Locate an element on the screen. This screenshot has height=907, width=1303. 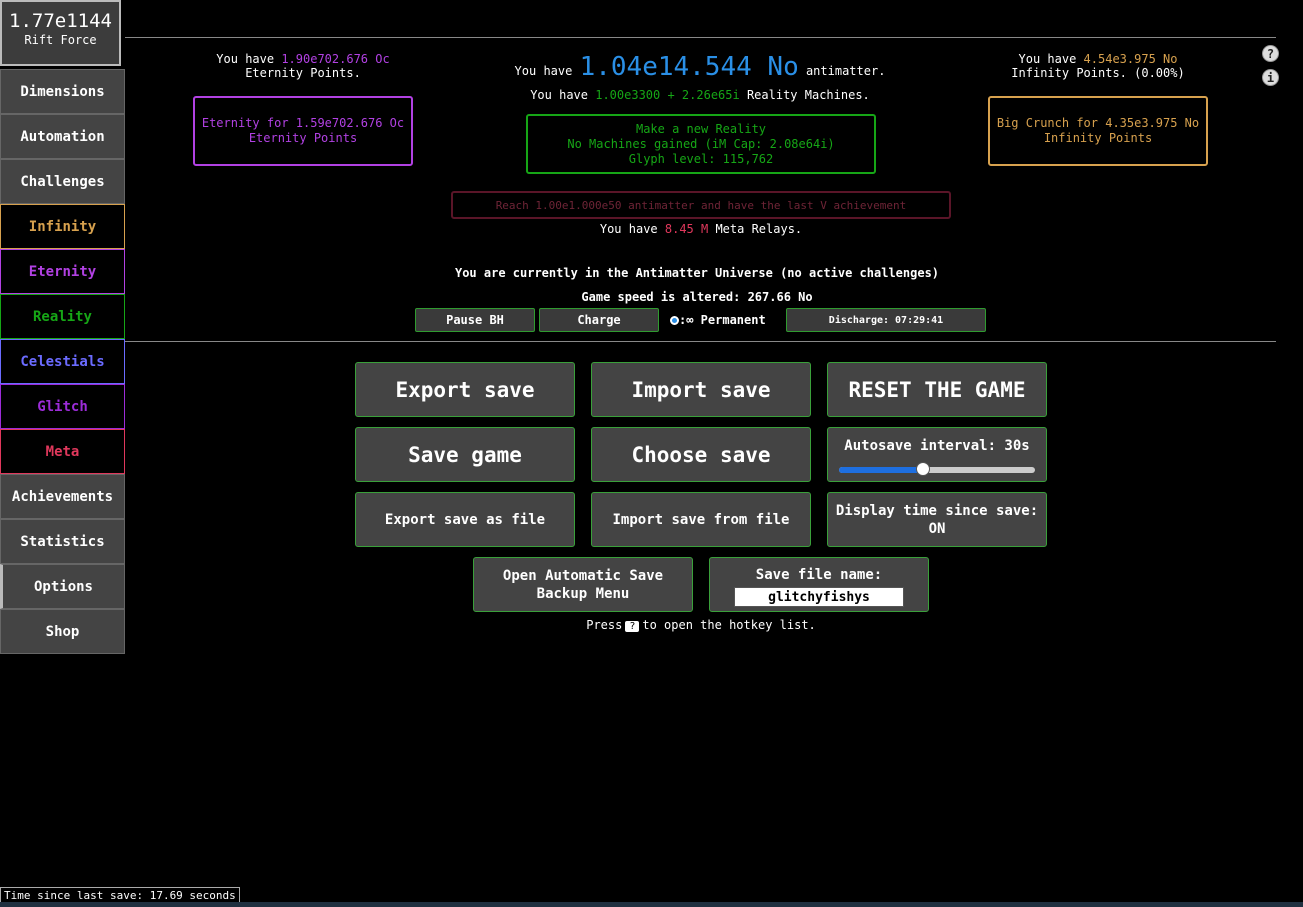
tab-label: Achievements is located at coordinates (62, 496).